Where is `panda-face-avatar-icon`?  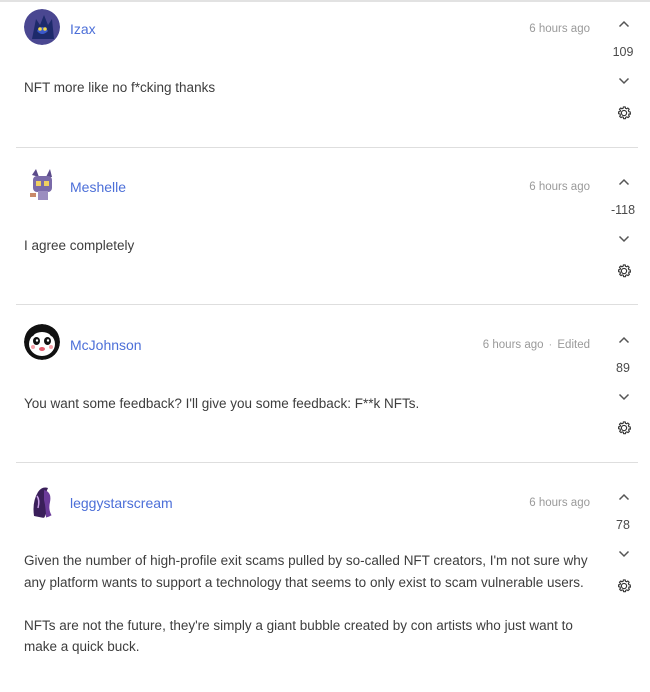
panda-face-avatar-icon is located at coordinates (42, 342).